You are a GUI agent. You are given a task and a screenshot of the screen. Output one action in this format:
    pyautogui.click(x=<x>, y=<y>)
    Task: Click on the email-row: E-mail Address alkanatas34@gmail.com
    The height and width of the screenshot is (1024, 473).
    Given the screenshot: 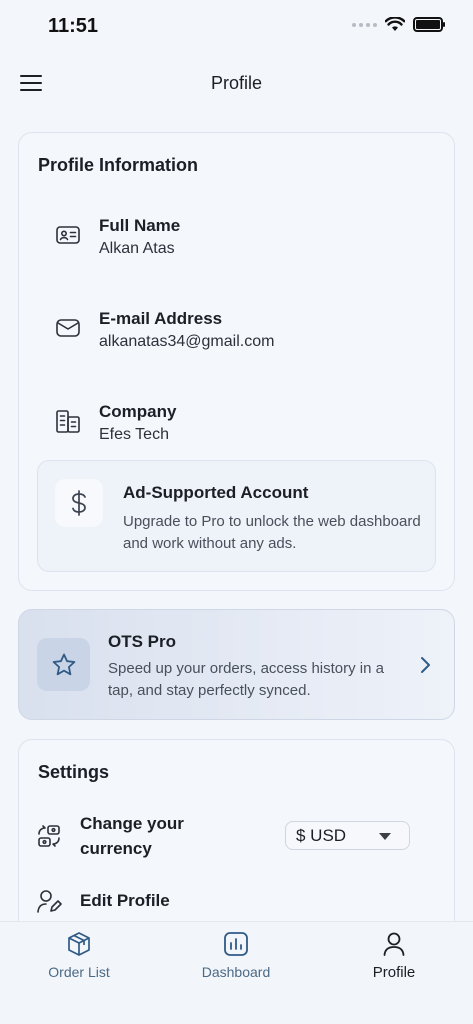 What is the action you would take?
    pyautogui.click(x=245, y=334)
    